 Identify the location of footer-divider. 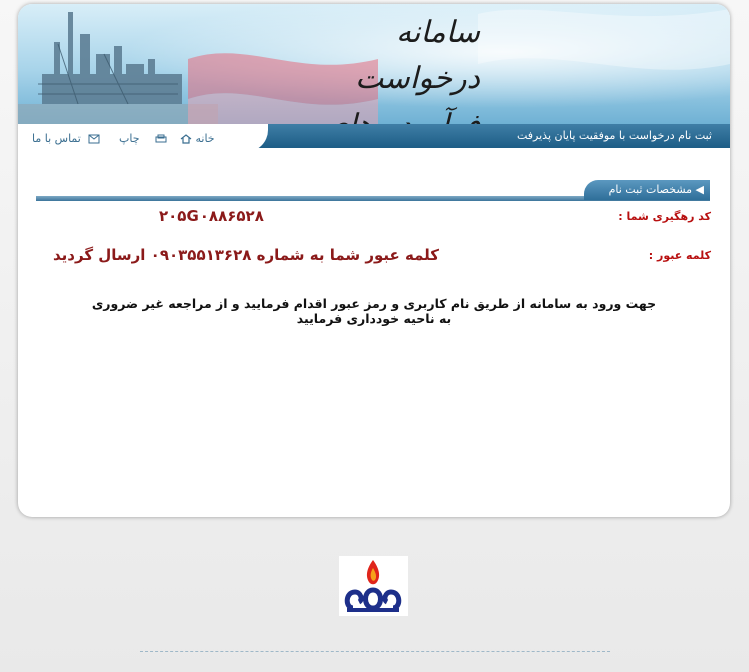
(375, 652).